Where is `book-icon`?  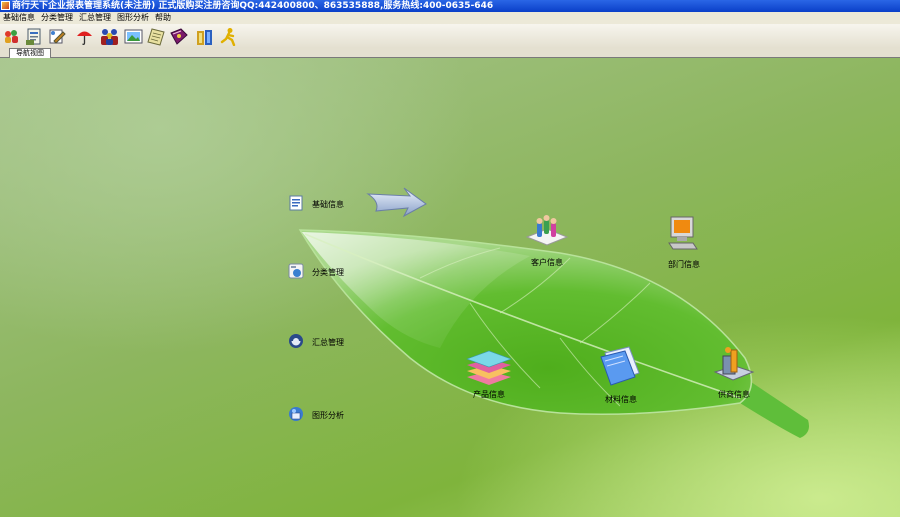
book-icon is located at coordinates (179, 36).